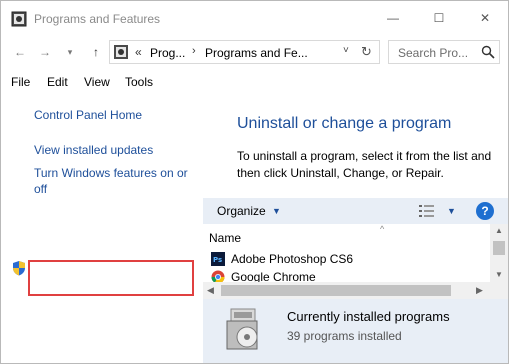 The width and height of the screenshot is (509, 364). Describe the element at coordinates (485, 211) in the screenshot. I see `help-icon: ?` at that location.